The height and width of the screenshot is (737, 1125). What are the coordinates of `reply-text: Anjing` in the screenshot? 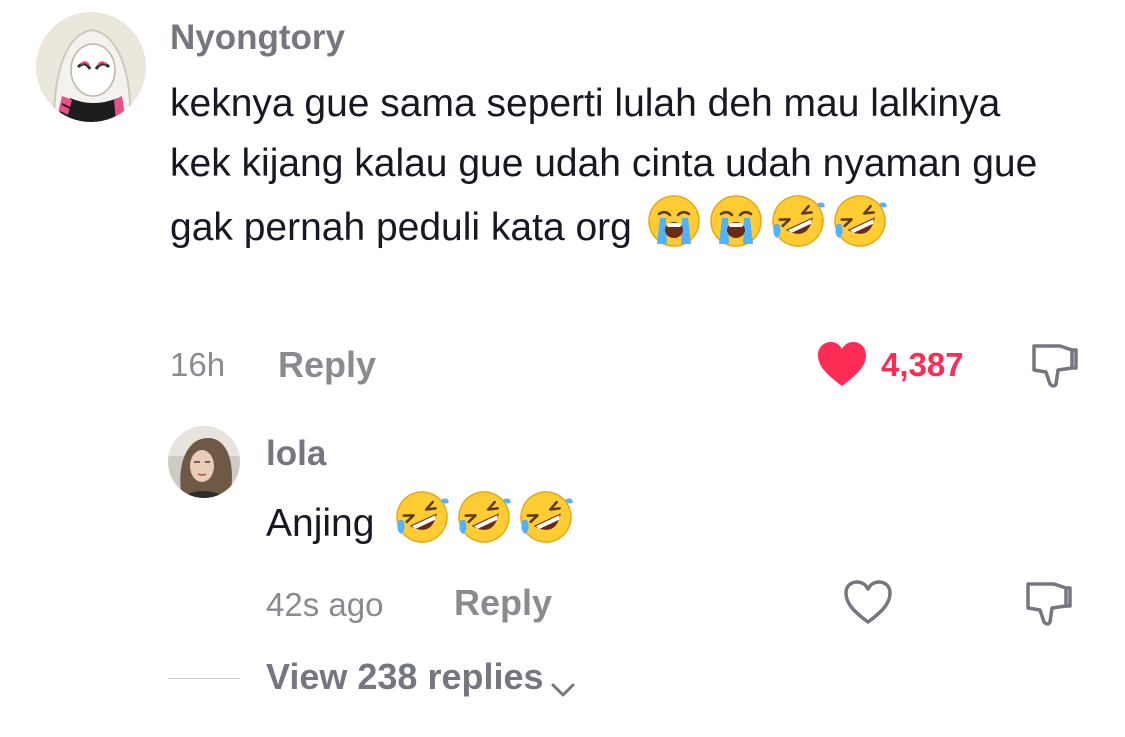 It's located at (320, 523).